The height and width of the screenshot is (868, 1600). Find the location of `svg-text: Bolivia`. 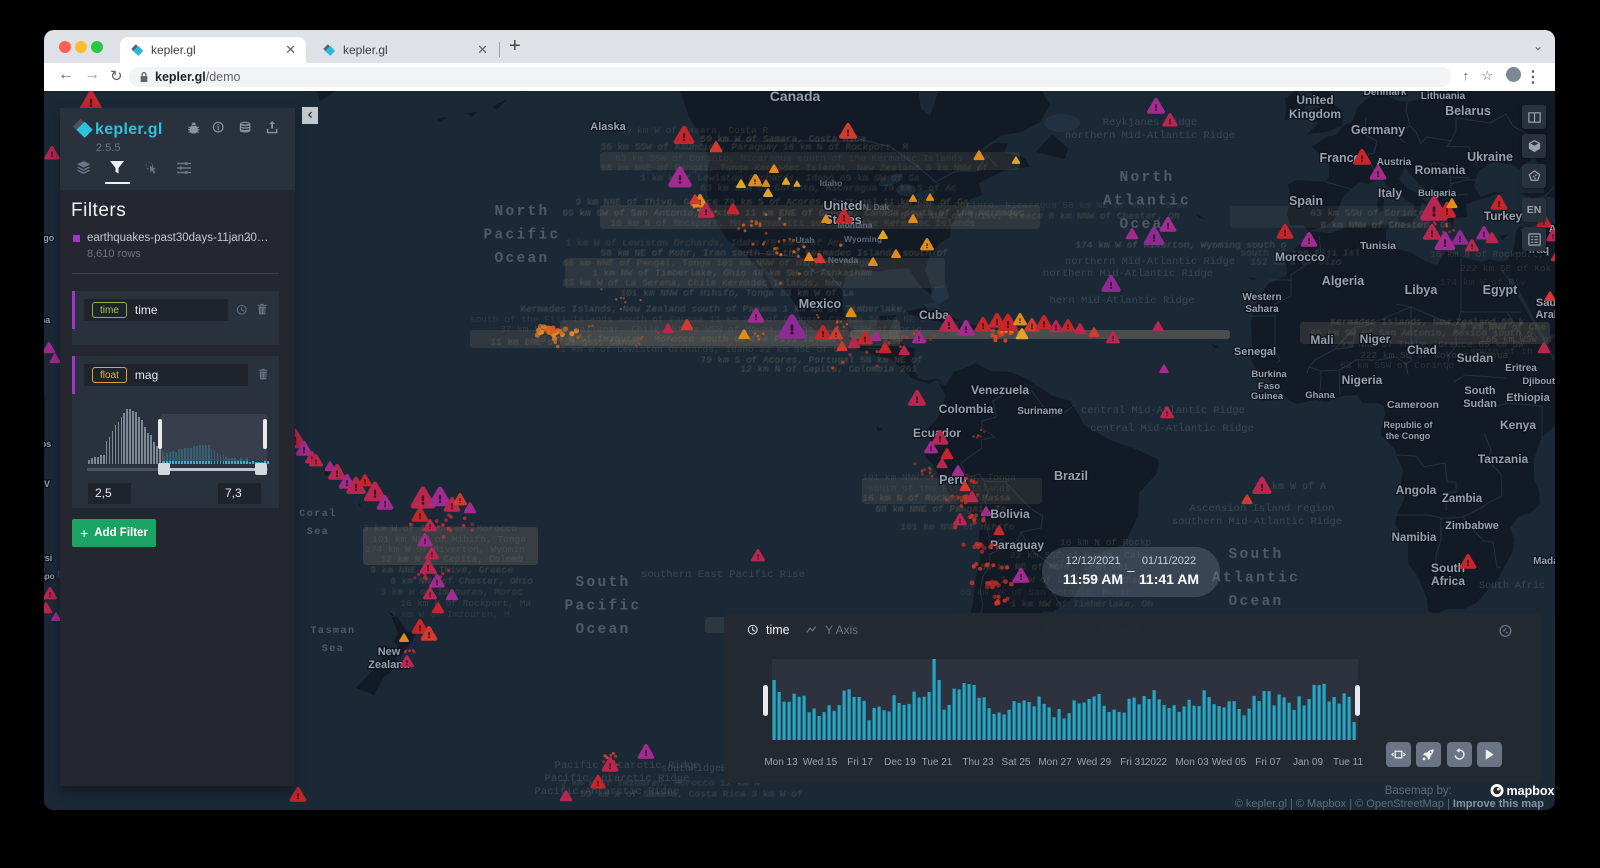

svg-text: Bolivia is located at coordinates (1010, 514).